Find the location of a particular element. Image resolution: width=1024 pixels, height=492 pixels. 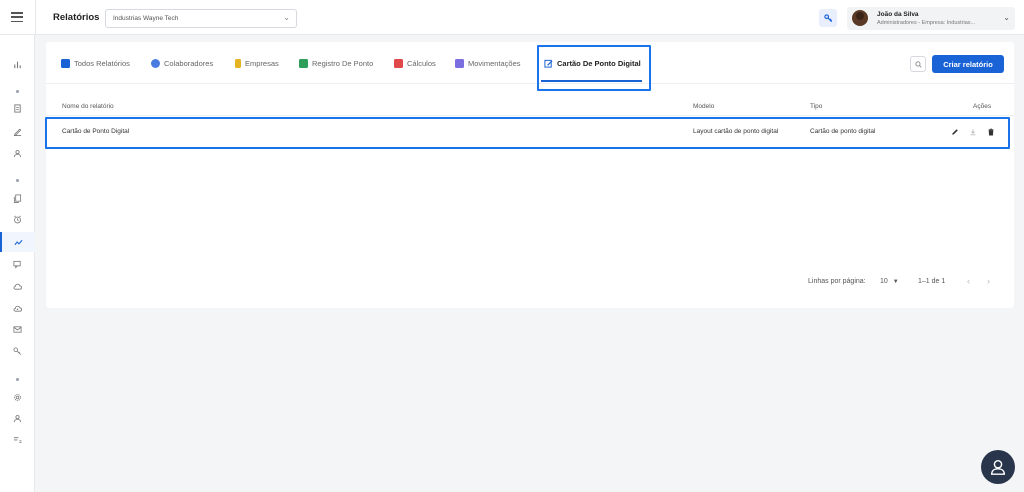

support-icon is located at coordinates (998, 467).